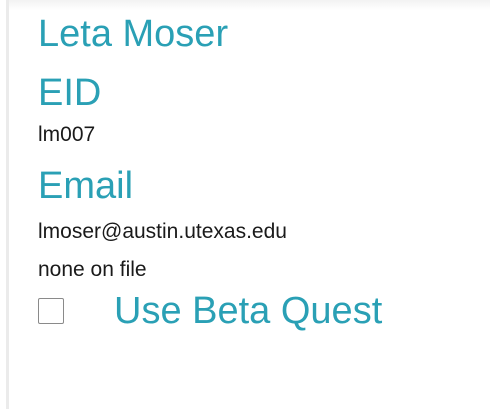  Describe the element at coordinates (86, 186) in the screenshot. I see `email-label: Email` at that location.